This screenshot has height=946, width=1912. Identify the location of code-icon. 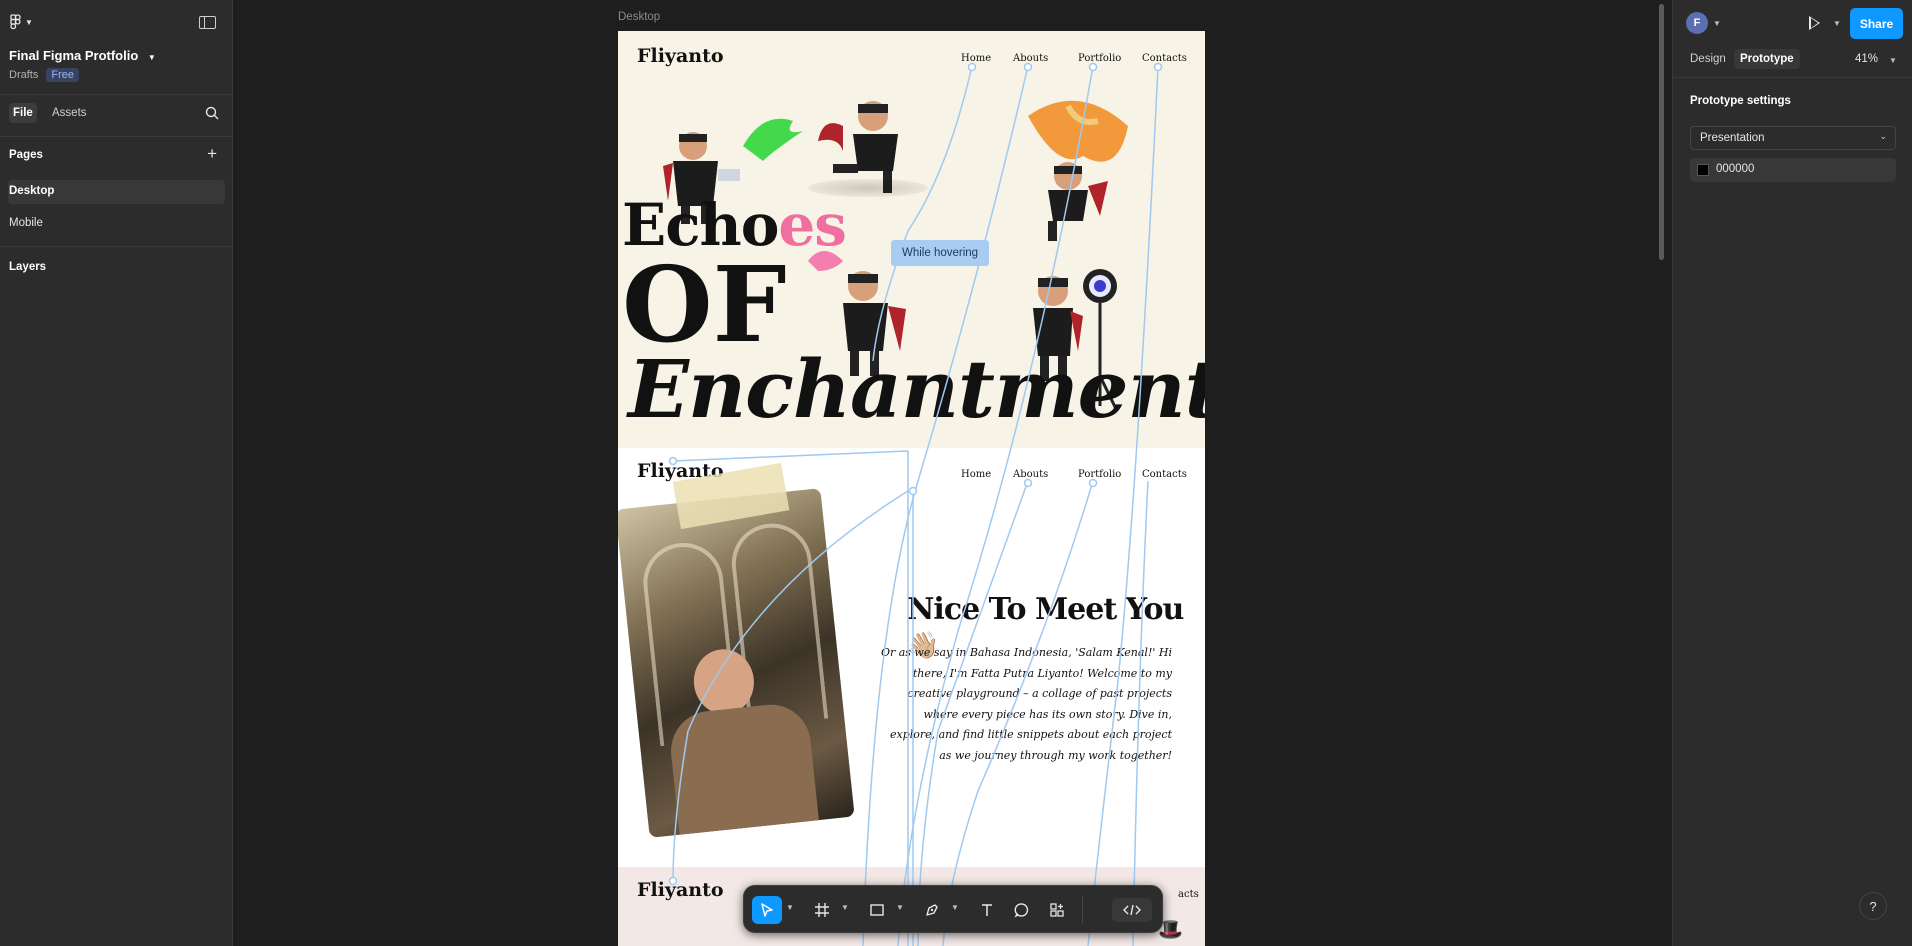
(1132, 910).